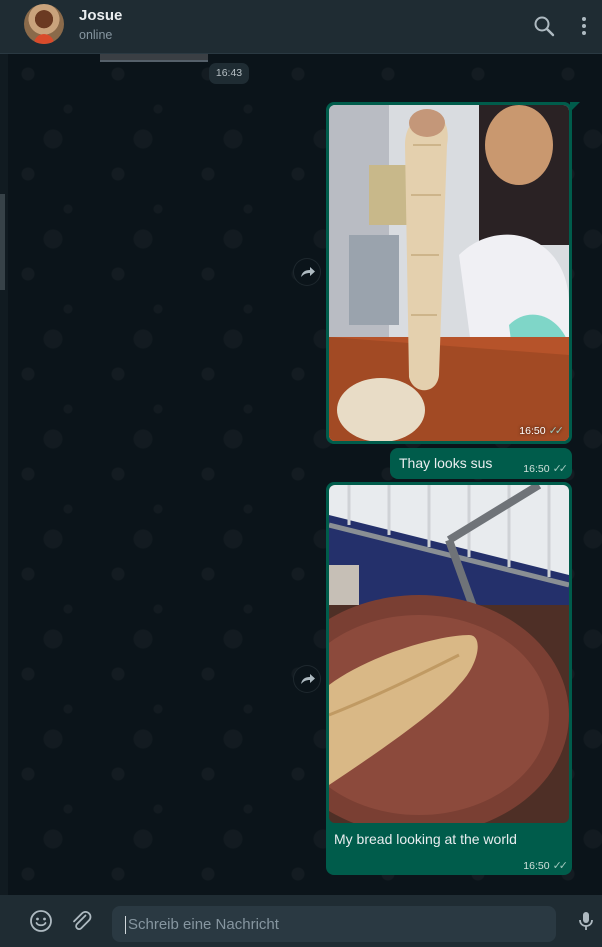  Describe the element at coordinates (154, 58) in the screenshot. I see `previous-image` at that location.